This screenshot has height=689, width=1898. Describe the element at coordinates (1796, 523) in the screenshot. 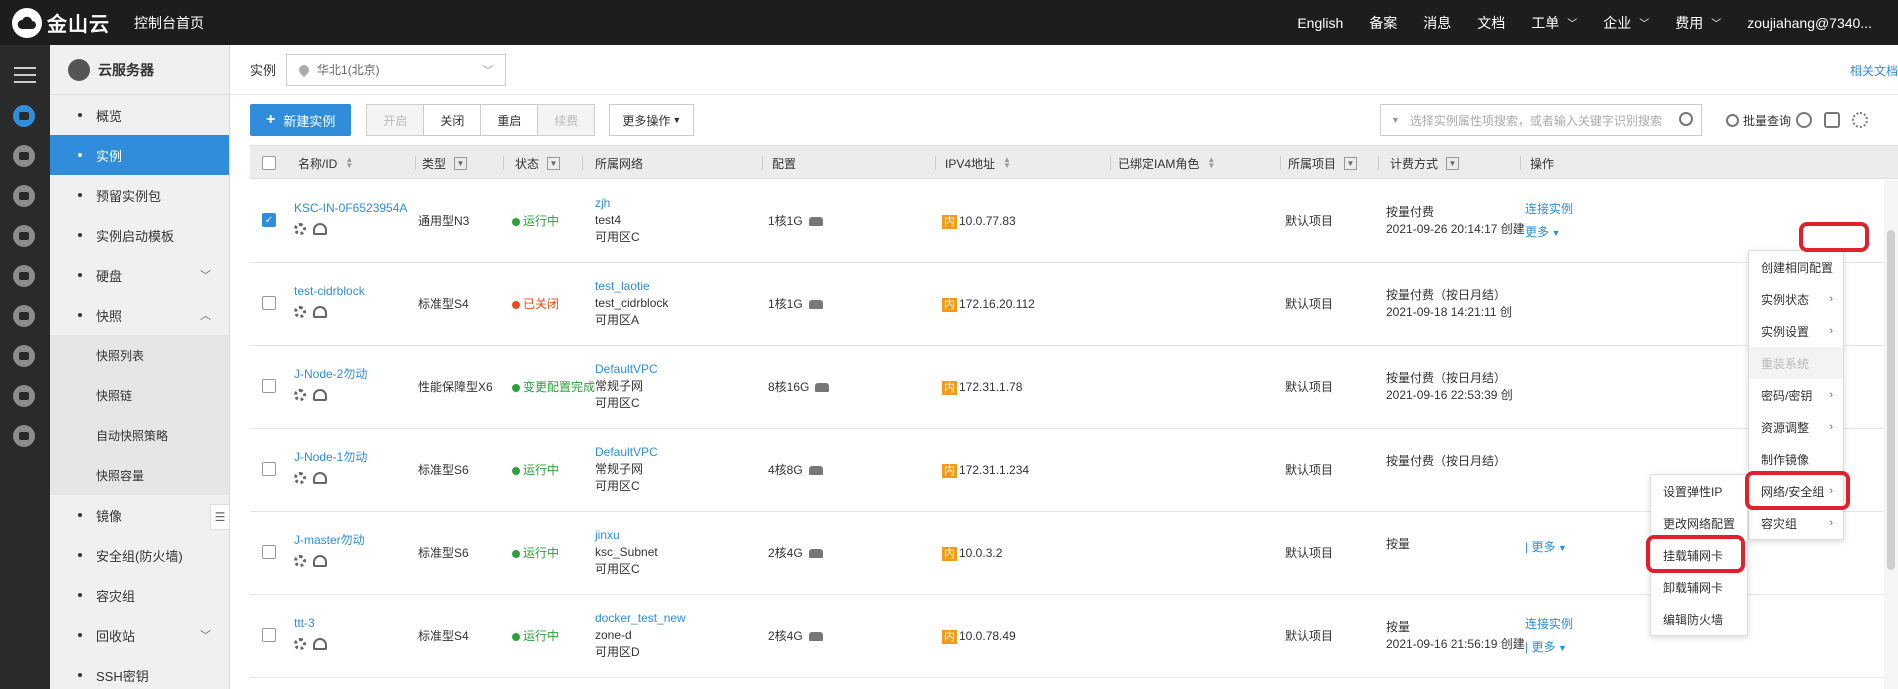

I see `menu-item: 容灾组 ›` at that location.